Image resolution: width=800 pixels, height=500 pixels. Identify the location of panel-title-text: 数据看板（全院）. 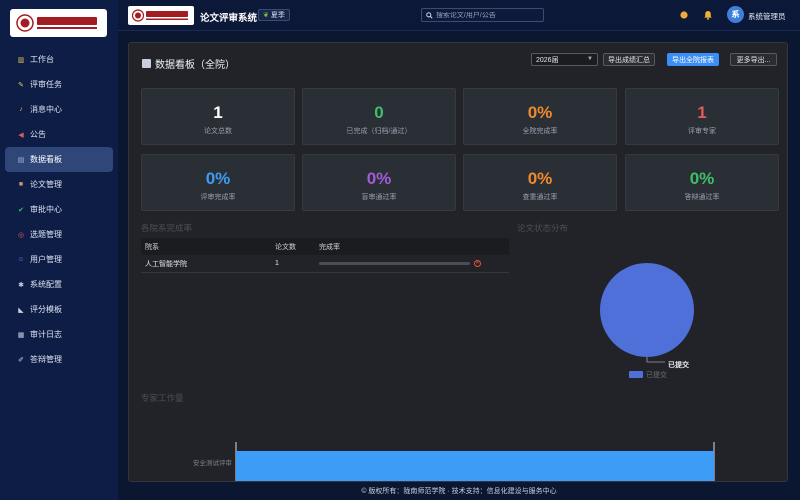
(195, 65).